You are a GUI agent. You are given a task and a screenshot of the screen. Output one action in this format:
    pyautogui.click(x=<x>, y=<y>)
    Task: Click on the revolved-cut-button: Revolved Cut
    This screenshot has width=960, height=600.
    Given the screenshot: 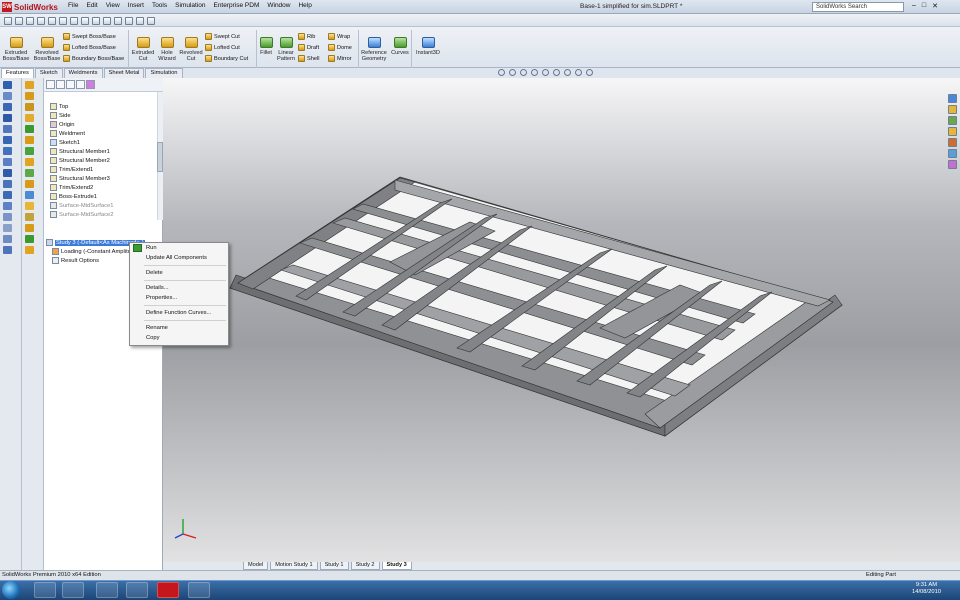 What is the action you would take?
    pyautogui.click(x=191, y=49)
    